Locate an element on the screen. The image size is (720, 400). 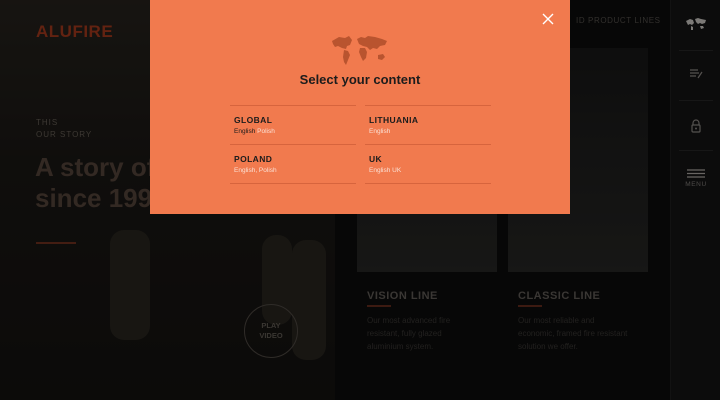
region-name: POLAND is located at coordinates (253, 159).